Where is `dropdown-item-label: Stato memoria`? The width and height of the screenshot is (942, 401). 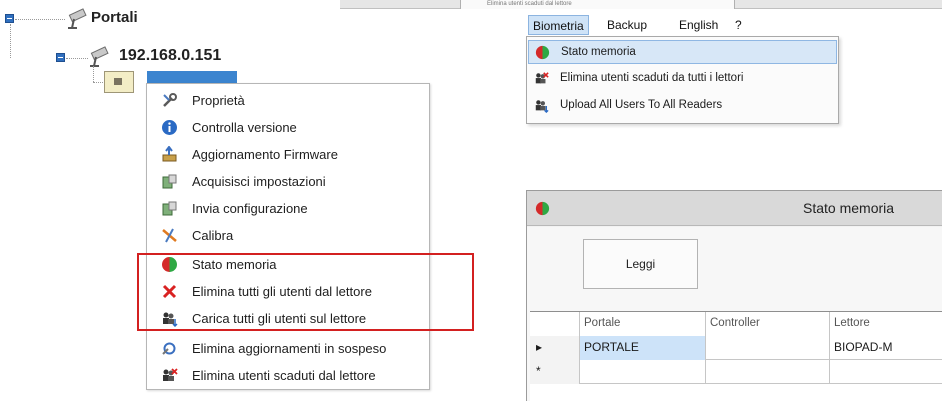 dropdown-item-label: Stato memoria is located at coordinates (598, 52).